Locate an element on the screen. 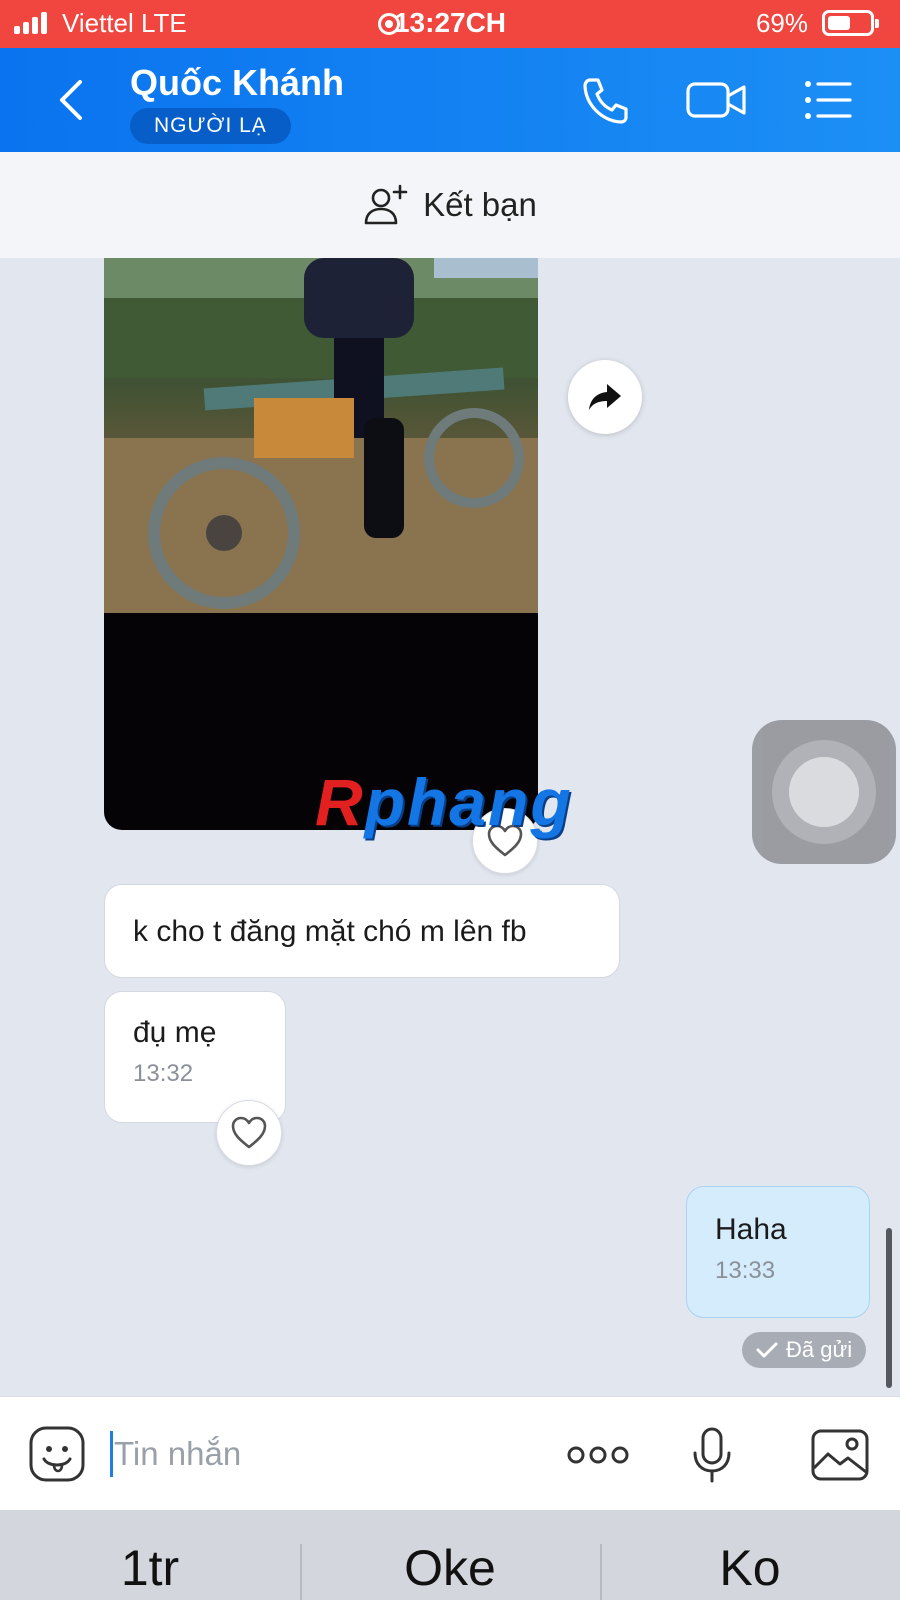 The image size is (900, 1600). forward-arrow-icon is located at coordinates (605, 397).